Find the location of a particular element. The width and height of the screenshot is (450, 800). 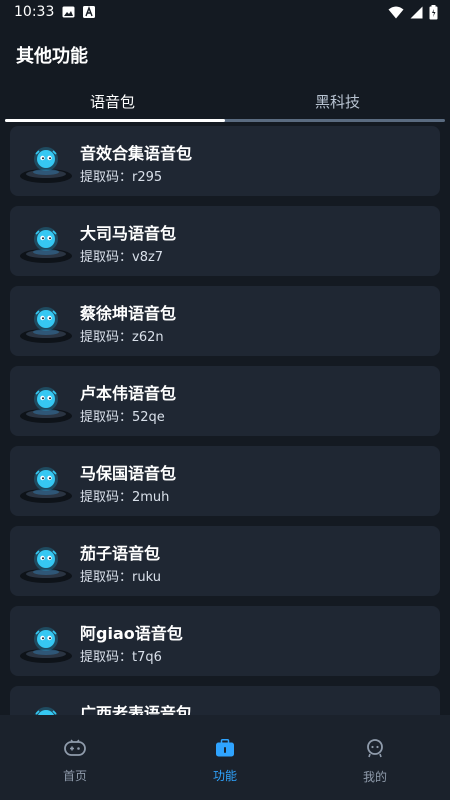

voice-pack-card: 大司马语音包 提取码：v8z7 is located at coordinates (225, 241).